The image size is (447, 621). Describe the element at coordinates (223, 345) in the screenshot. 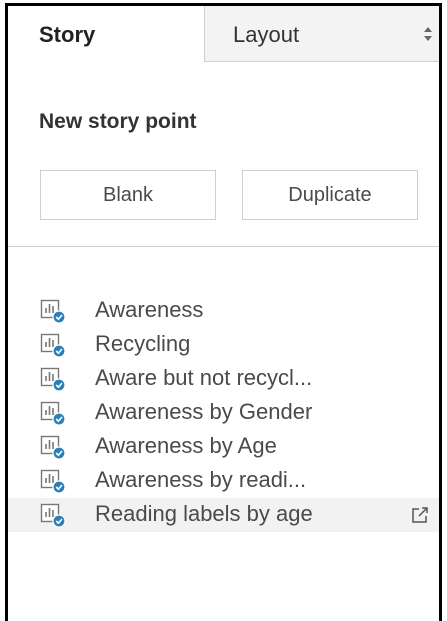

I see `story-point-item: Recycling` at that location.